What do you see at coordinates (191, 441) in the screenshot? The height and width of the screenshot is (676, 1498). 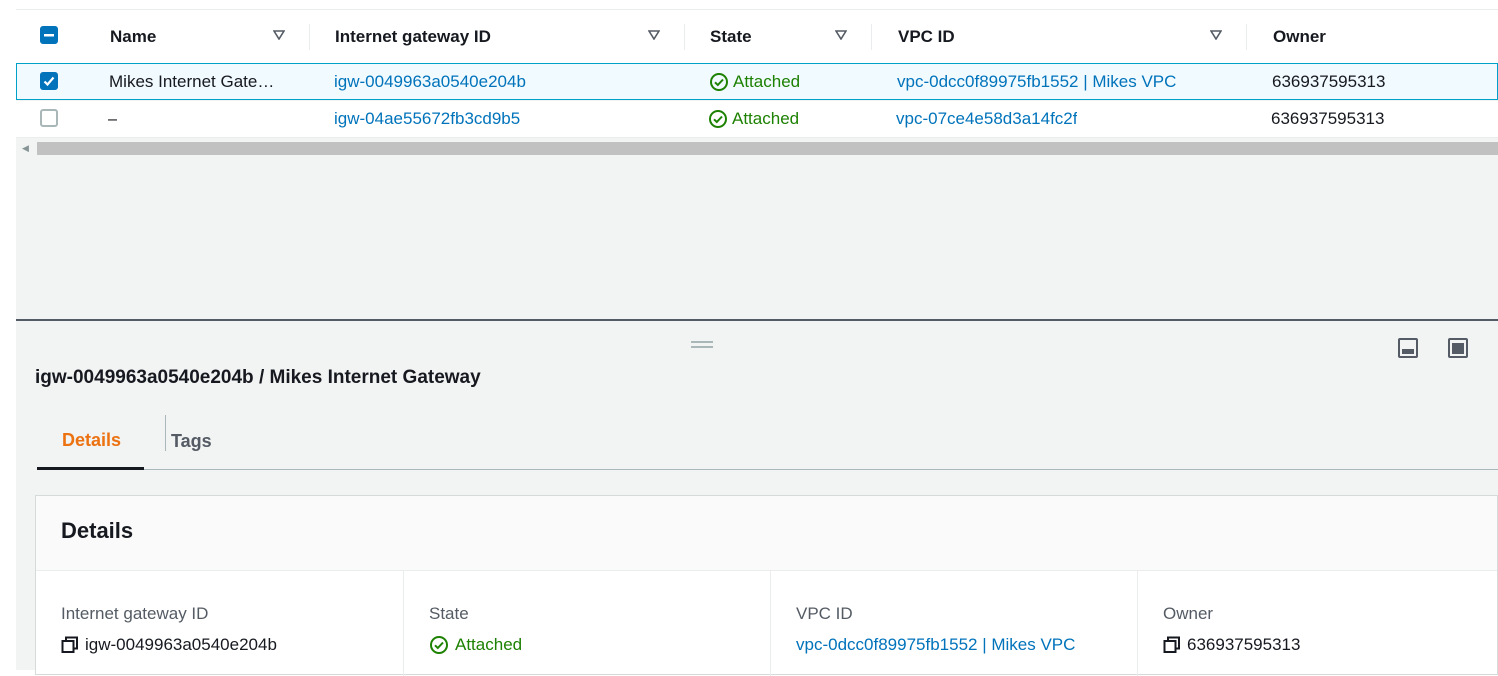 I see `tab-tags: Tags` at bounding box center [191, 441].